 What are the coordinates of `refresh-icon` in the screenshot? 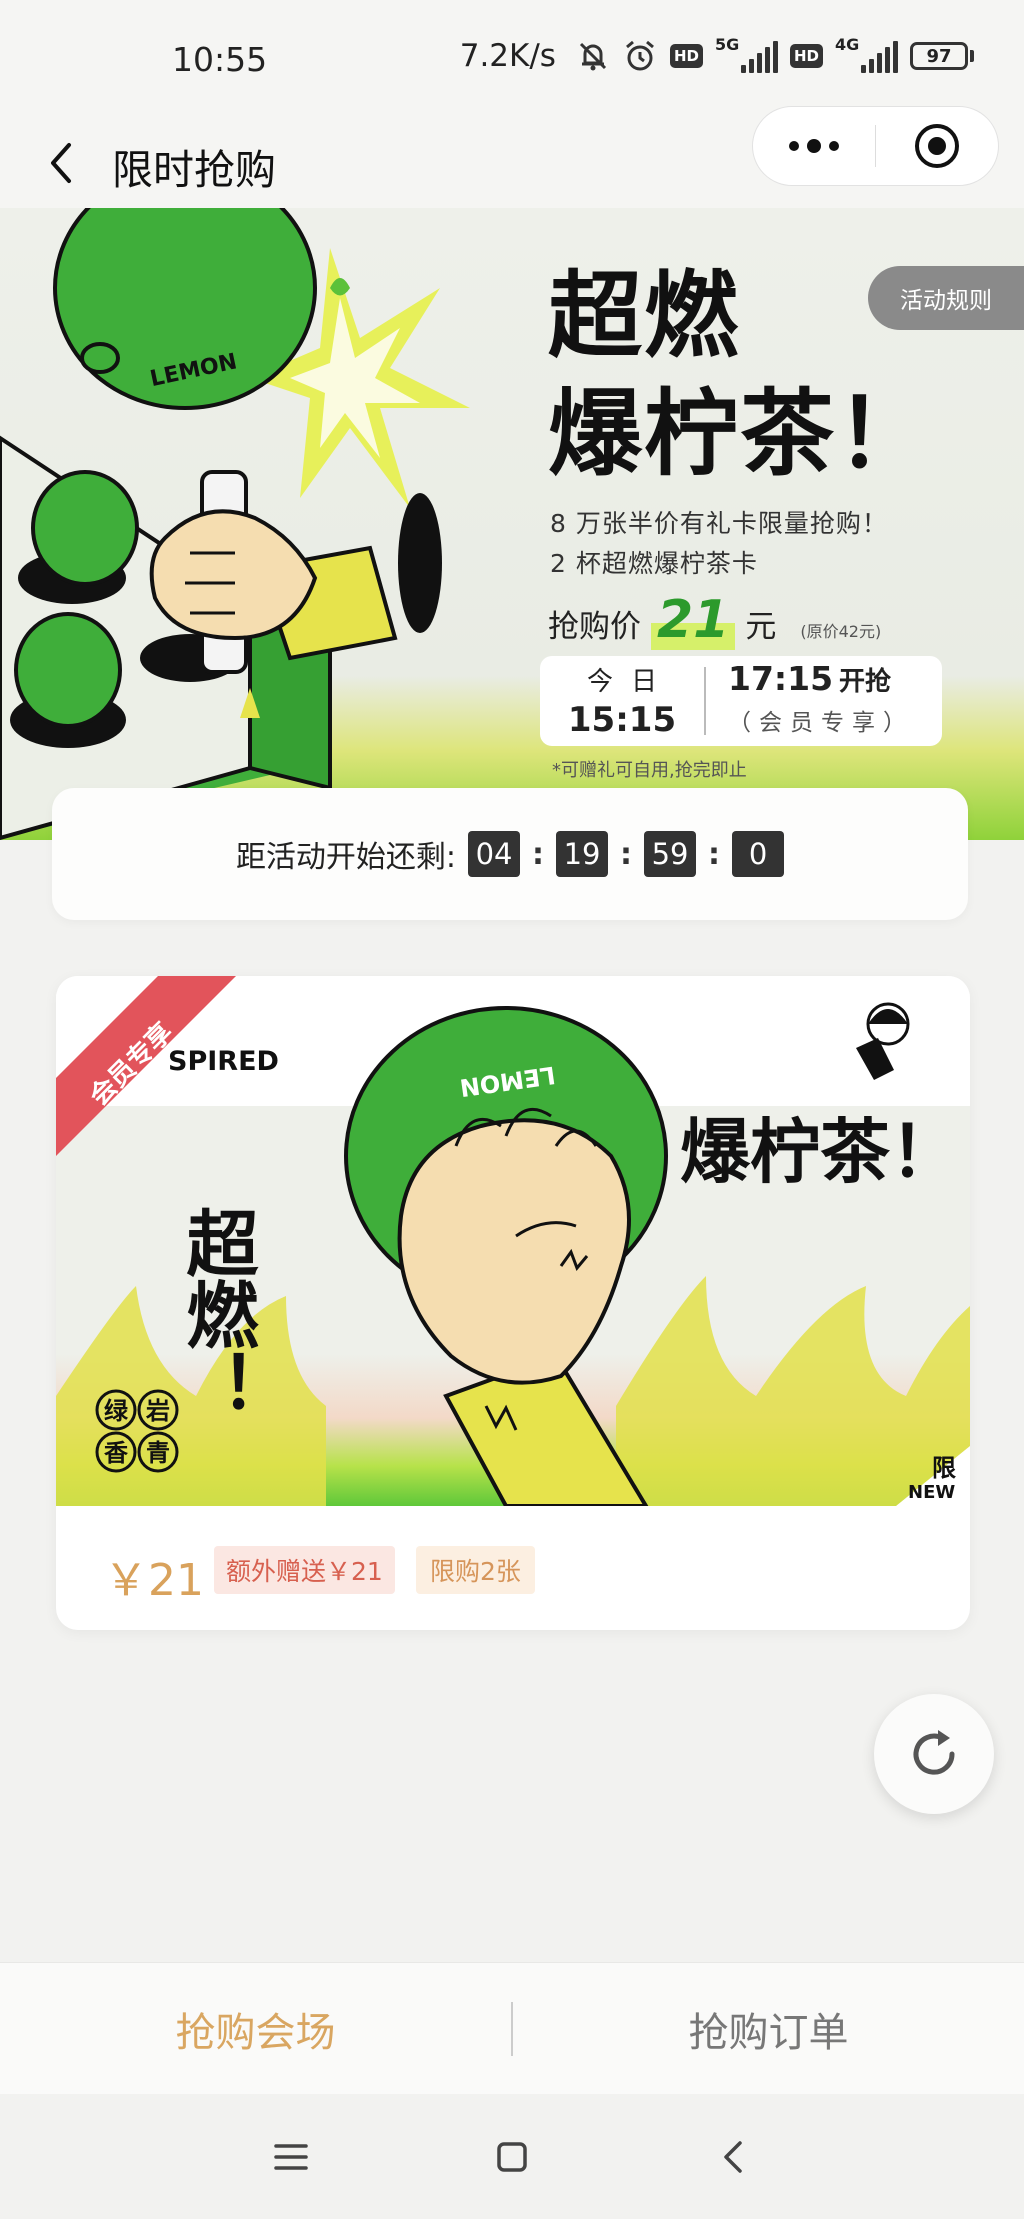 It's located at (934, 1752).